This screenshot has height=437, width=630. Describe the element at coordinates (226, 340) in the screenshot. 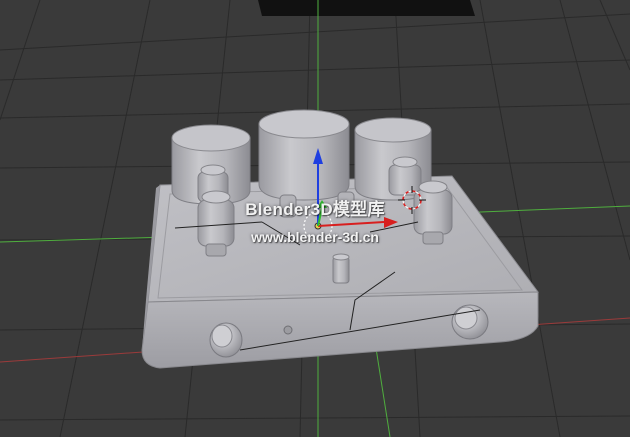

I see `left-knob` at that location.